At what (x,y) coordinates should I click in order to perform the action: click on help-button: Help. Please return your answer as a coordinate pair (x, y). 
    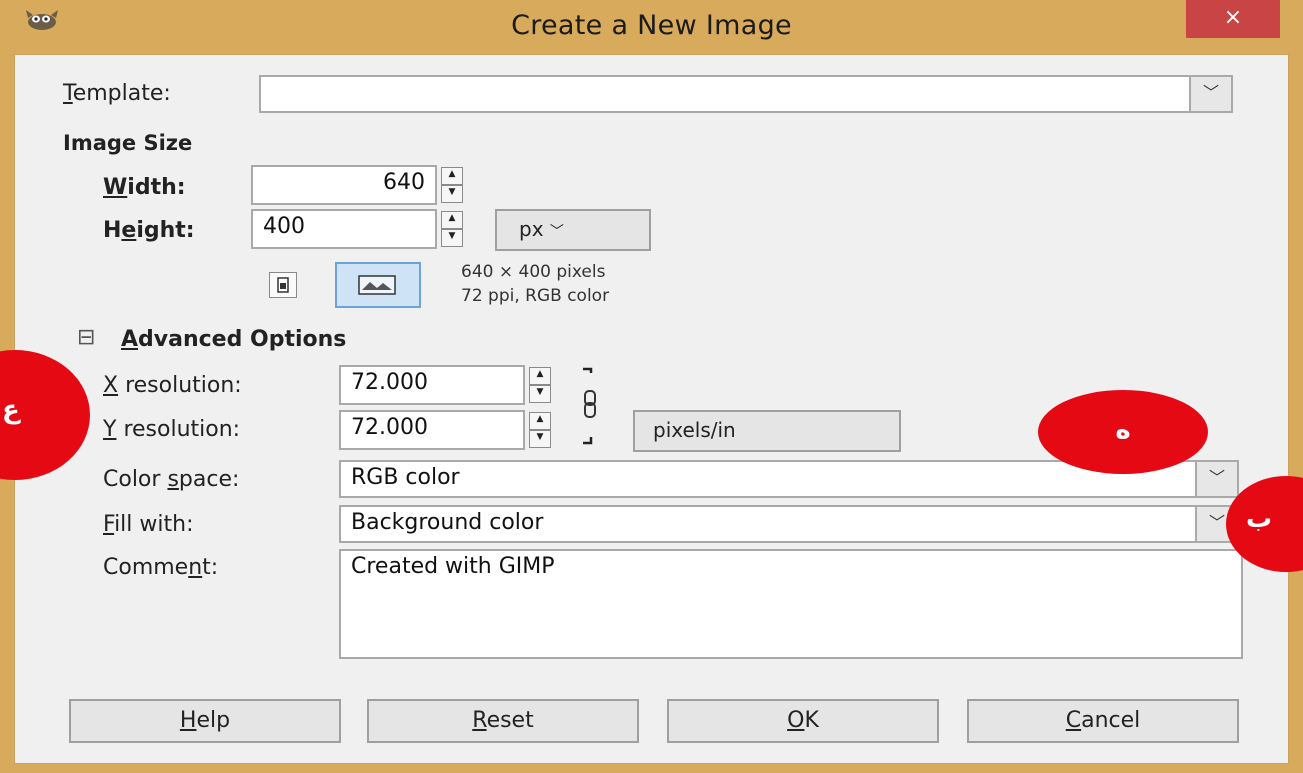
    Looking at the image, I should click on (205, 721).